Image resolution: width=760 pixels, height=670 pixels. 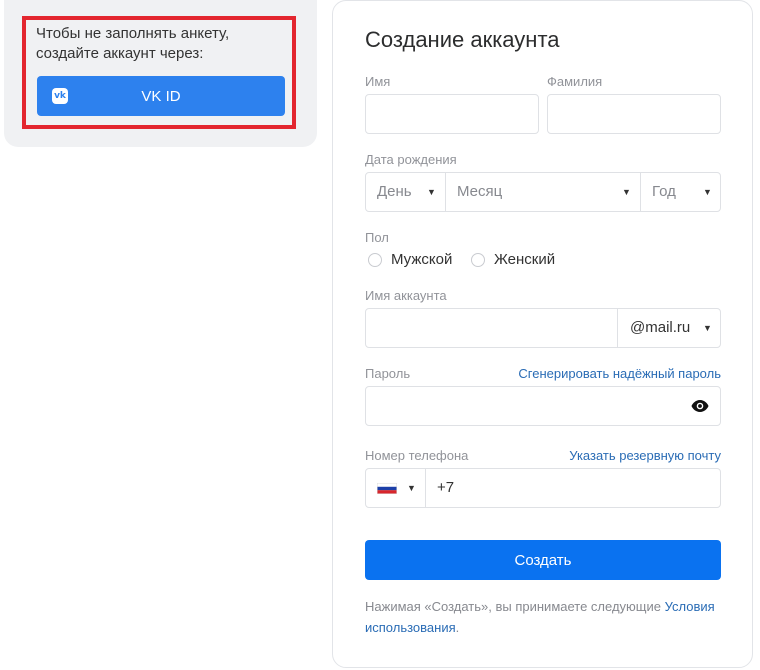 I want to click on last-name-label: Фамилия, so click(x=575, y=81).